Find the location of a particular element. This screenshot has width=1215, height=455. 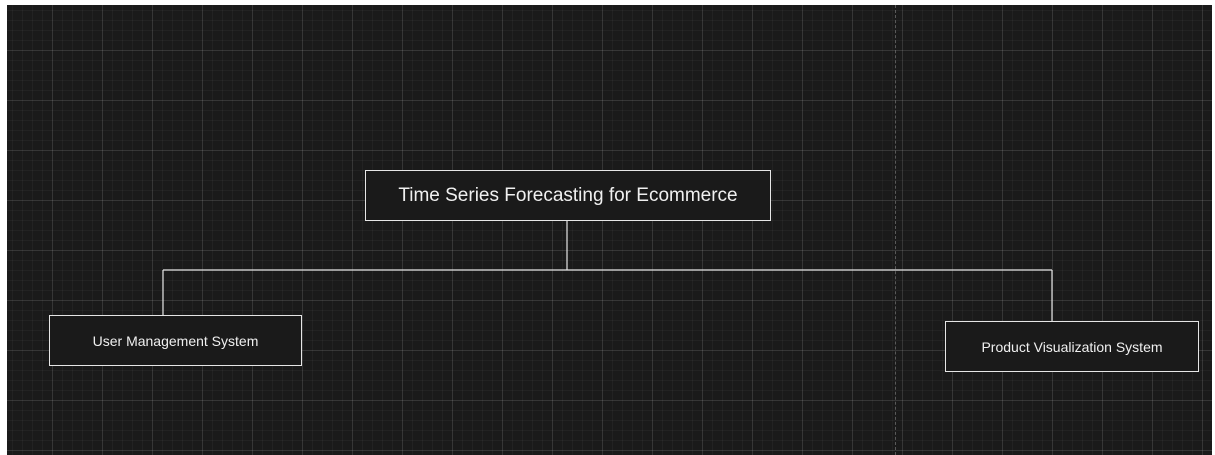

child-node-label: User Management System is located at coordinates (175, 340).